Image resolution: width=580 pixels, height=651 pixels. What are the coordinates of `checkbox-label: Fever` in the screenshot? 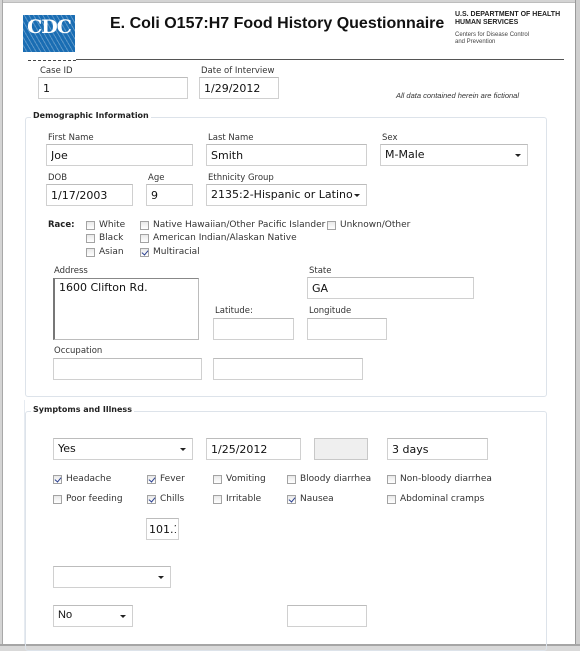 It's located at (172, 479).